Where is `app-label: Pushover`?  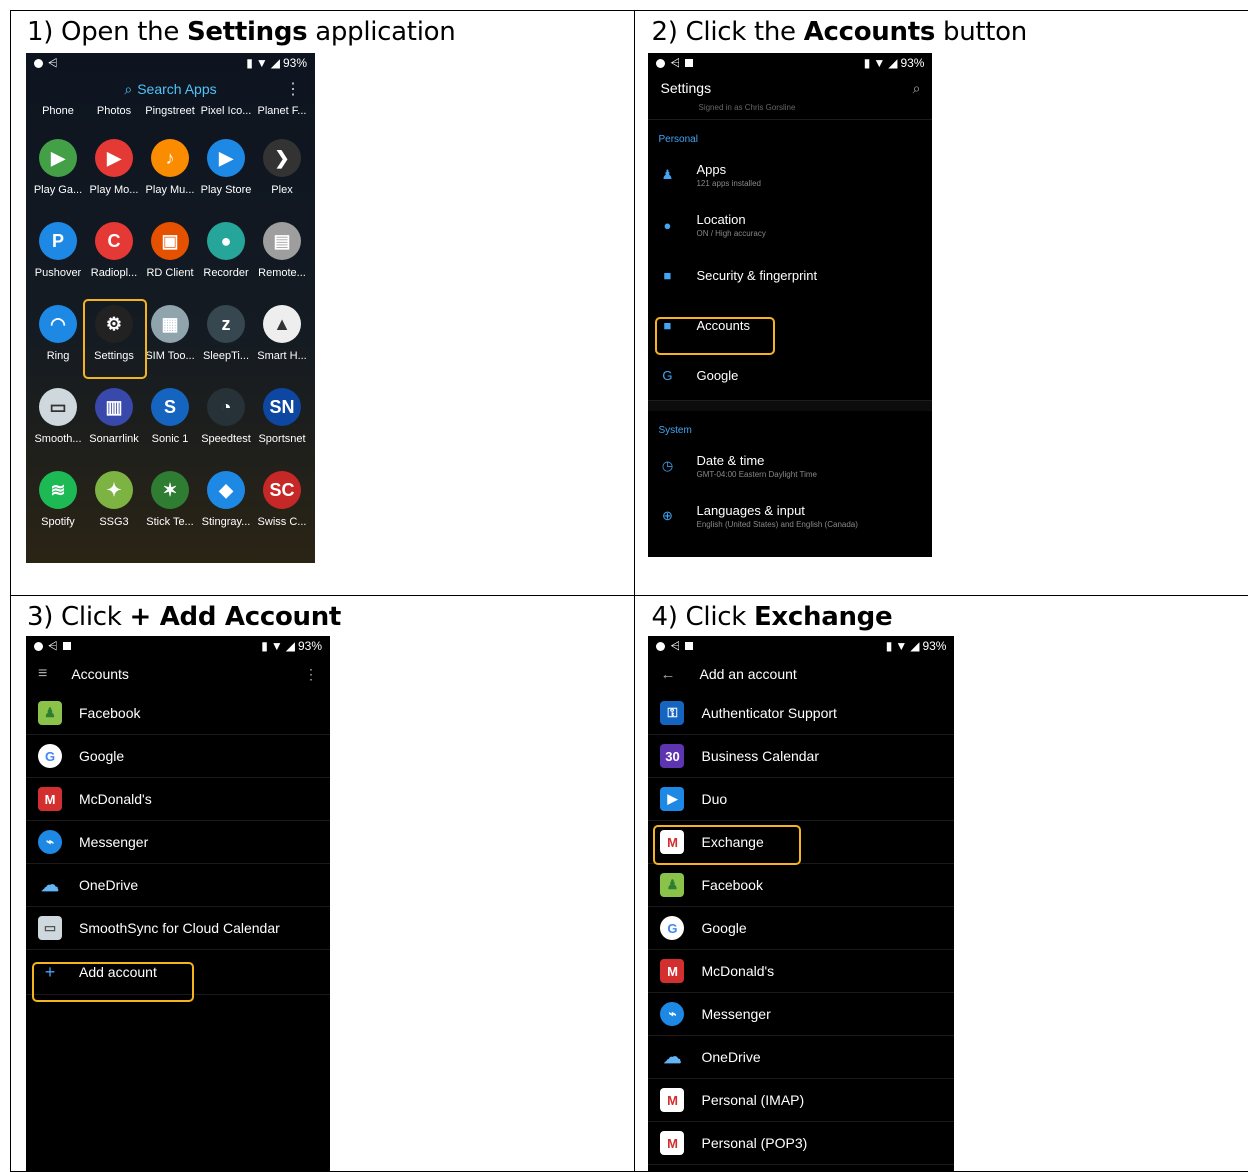
app-label: Pushover is located at coordinates (58, 273).